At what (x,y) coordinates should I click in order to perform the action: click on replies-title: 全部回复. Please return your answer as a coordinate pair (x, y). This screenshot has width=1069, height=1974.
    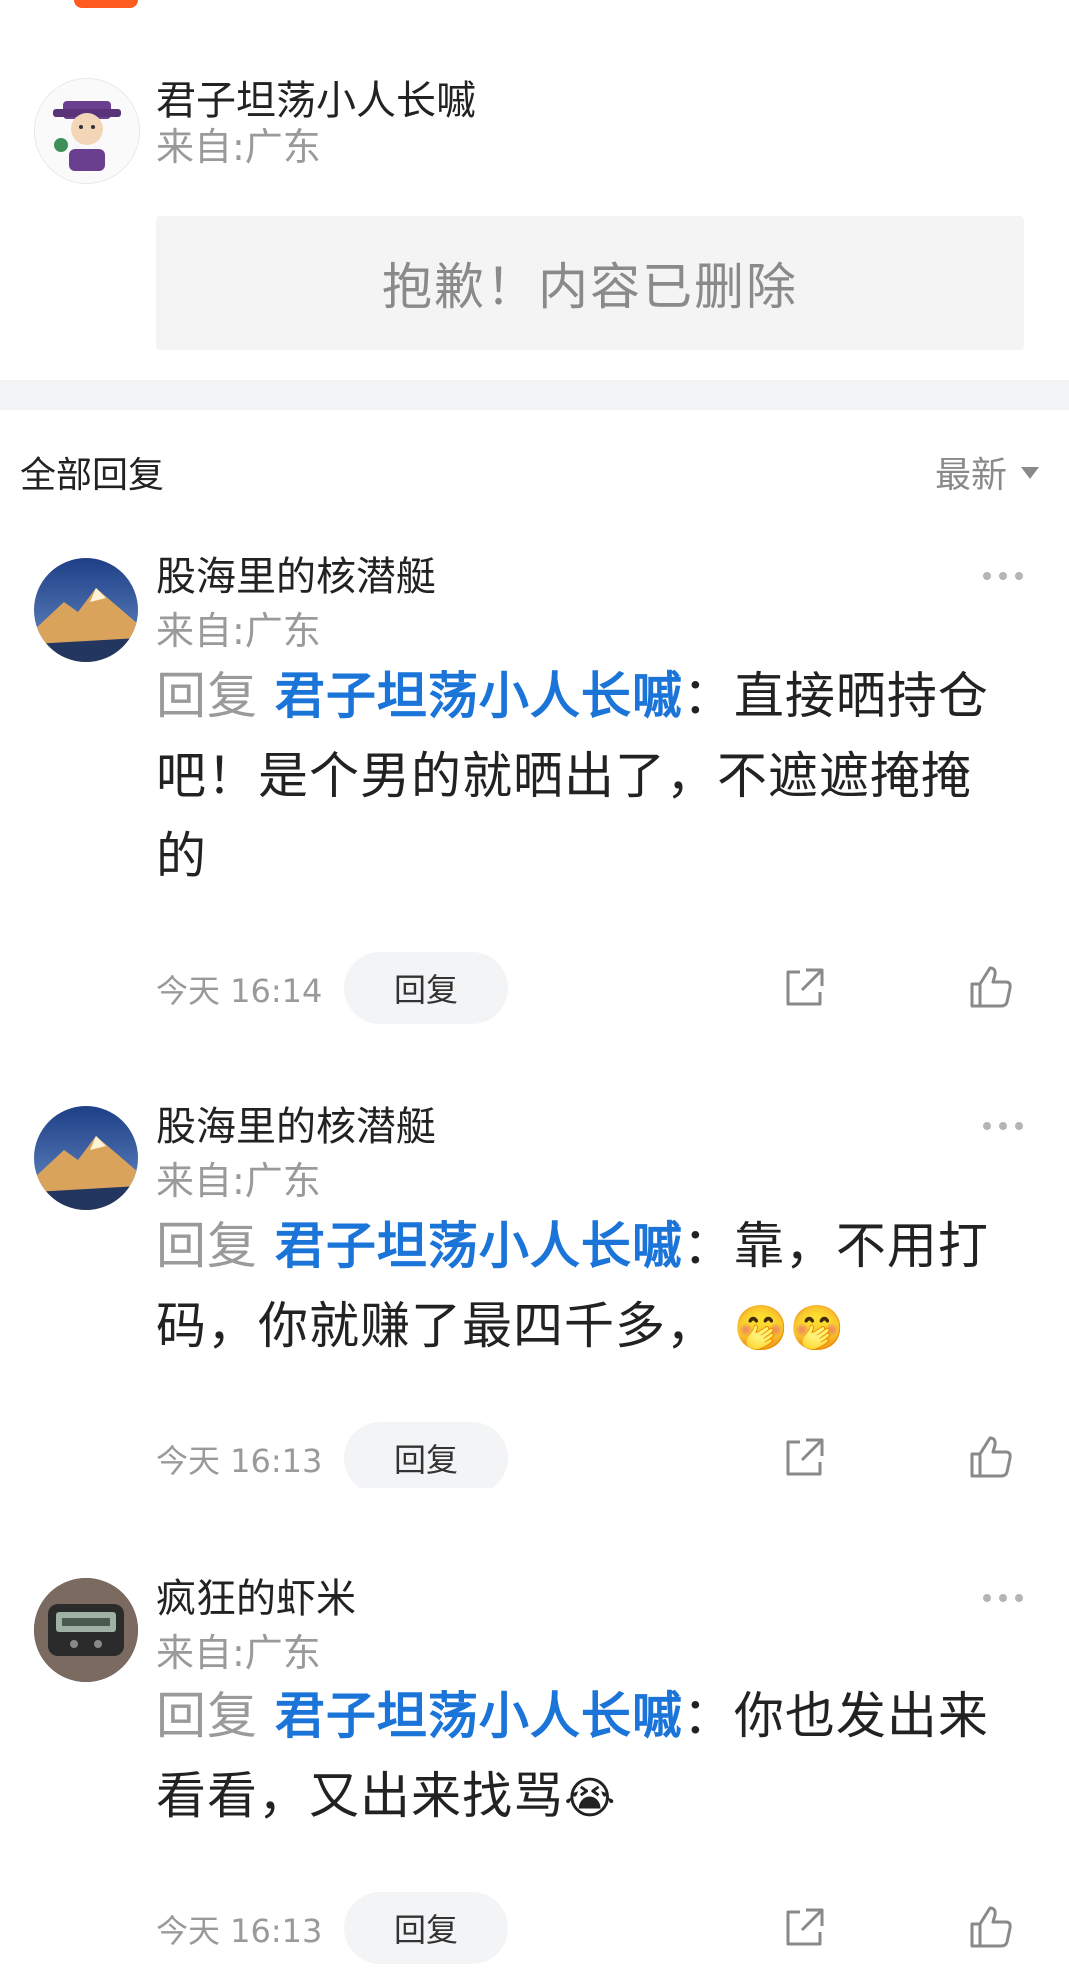
    Looking at the image, I should click on (92, 475).